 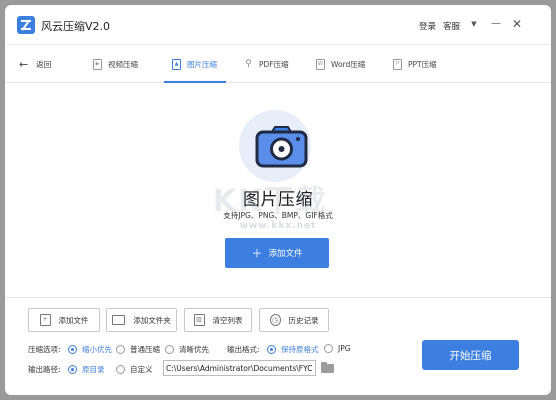 I want to click on radio-format-jpg: JPG, so click(x=337, y=348).